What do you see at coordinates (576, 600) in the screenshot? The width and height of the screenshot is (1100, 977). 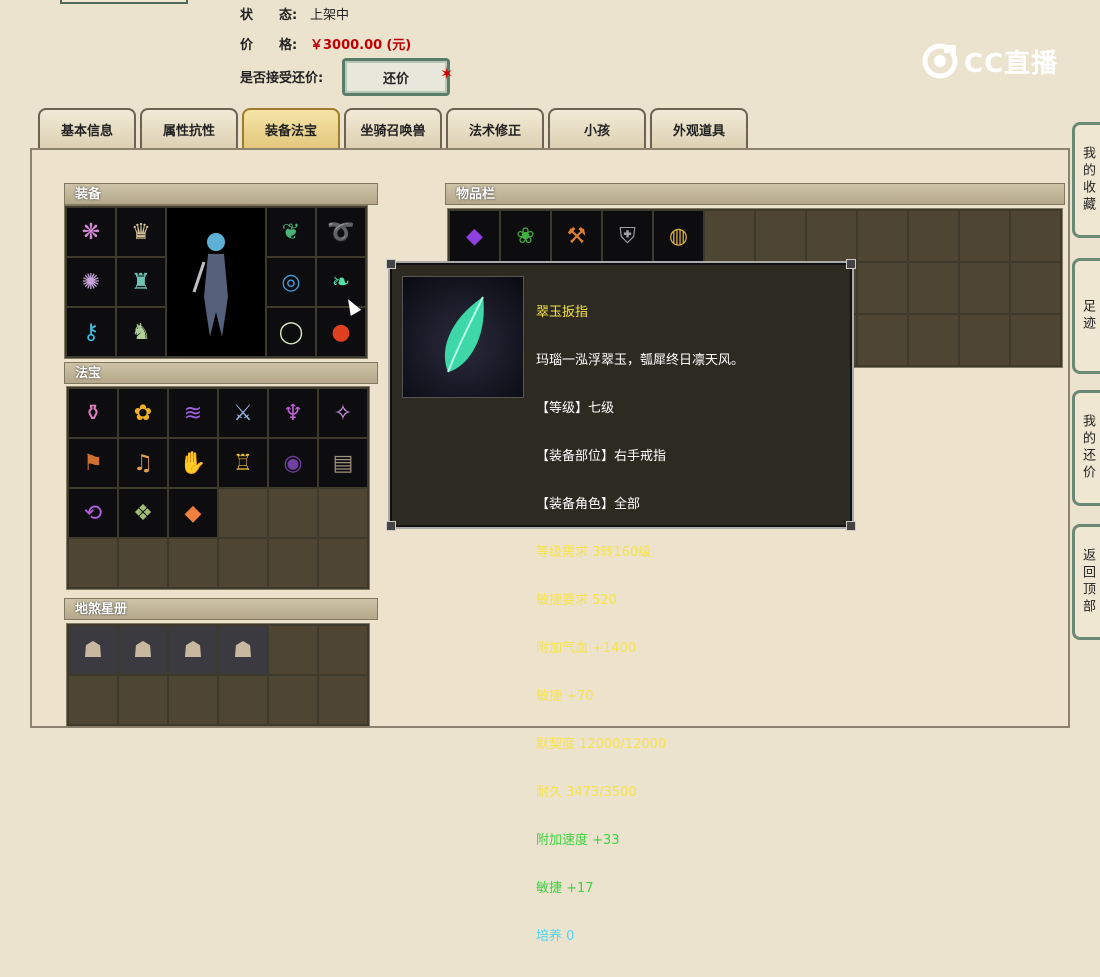 I see `item-agility-req: 敏捷要求 520` at bounding box center [576, 600].